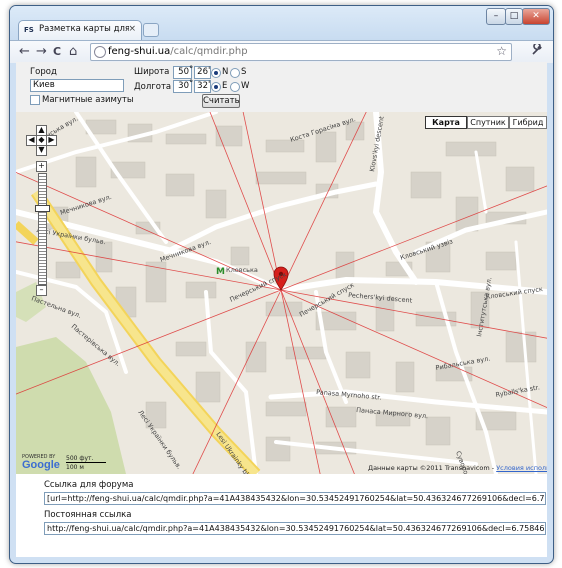  Describe the element at coordinates (501, 51) in the screenshot. I see `bookmark-star-icon: ☆` at that location.